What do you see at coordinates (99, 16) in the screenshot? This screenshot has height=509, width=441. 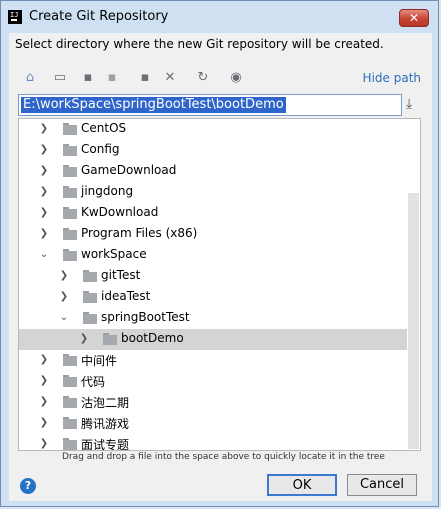 I see `dialog-title: Create Git Repository` at bounding box center [99, 16].